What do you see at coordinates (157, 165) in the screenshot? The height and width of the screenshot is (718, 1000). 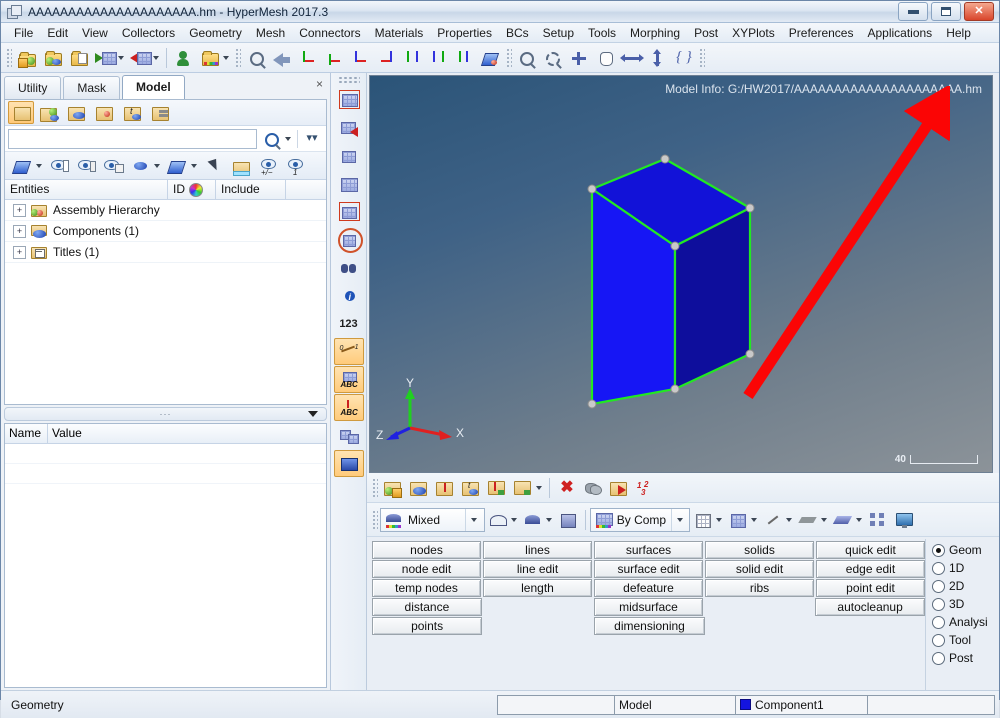 I see `element-color-dropdown-icon` at bounding box center [157, 165].